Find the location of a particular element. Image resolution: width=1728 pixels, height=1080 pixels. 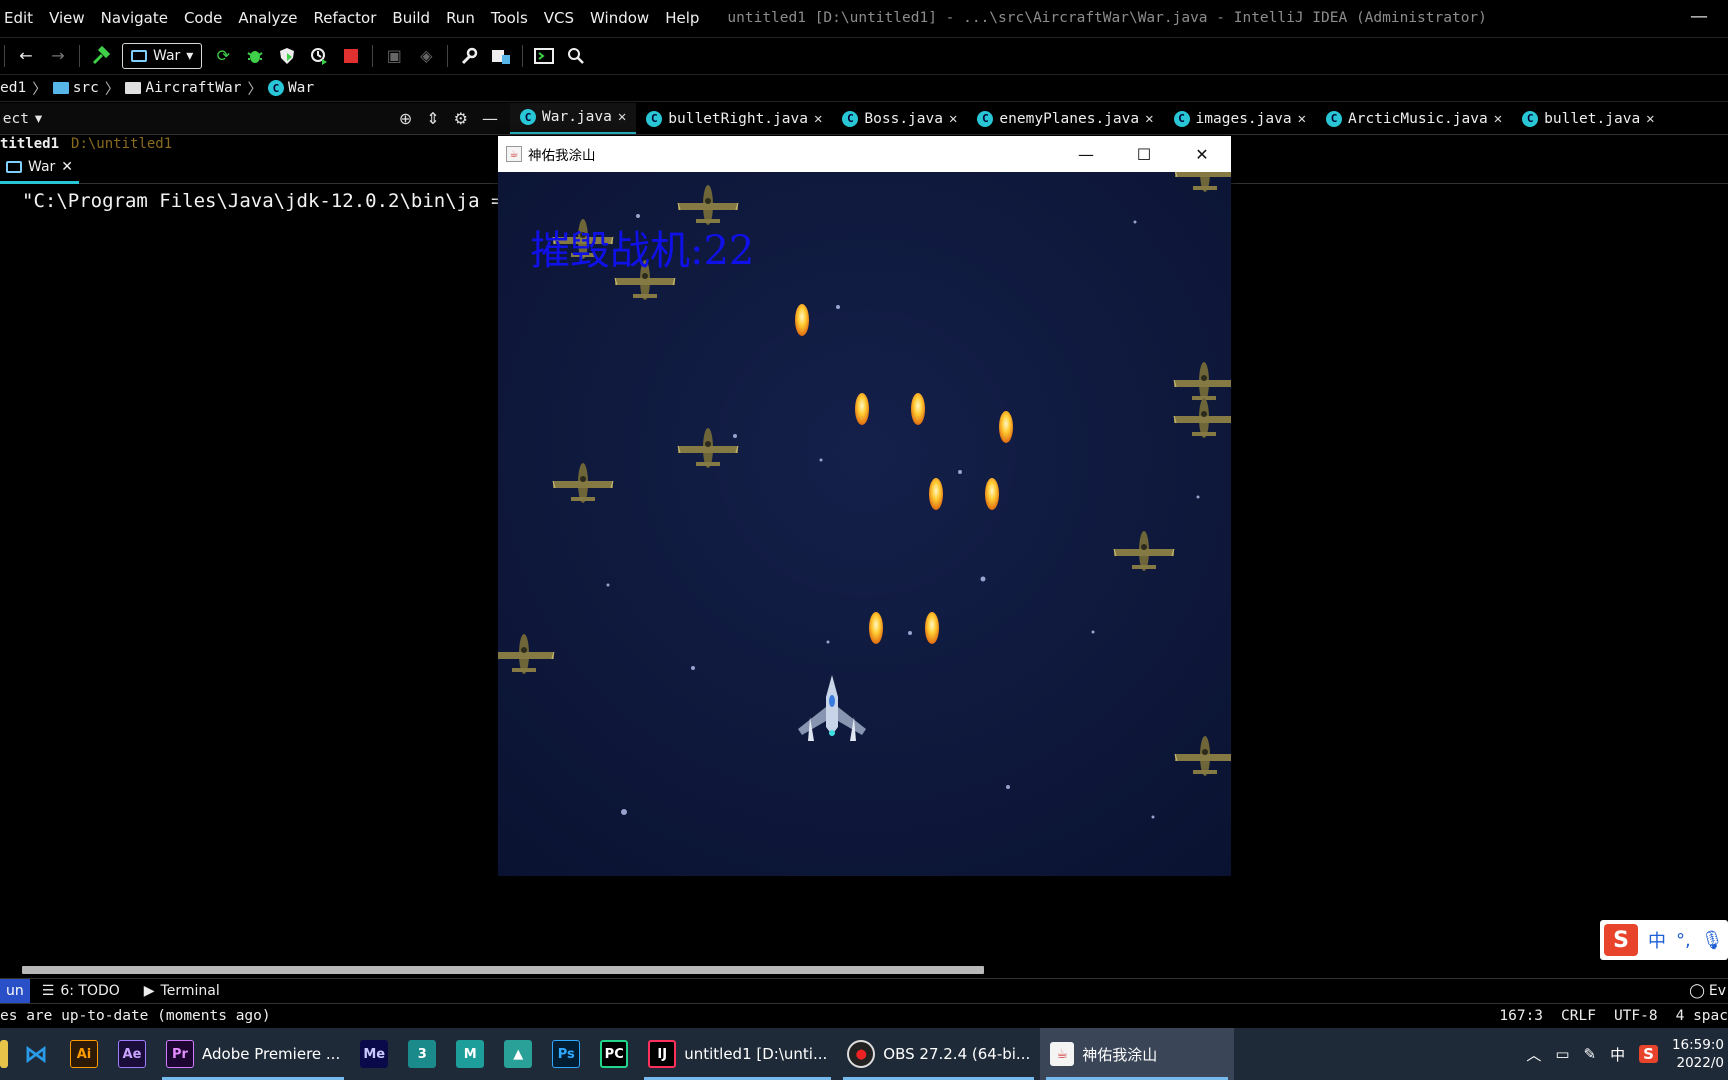

microphone-icon: 🎙 is located at coordinates (1712, 940).